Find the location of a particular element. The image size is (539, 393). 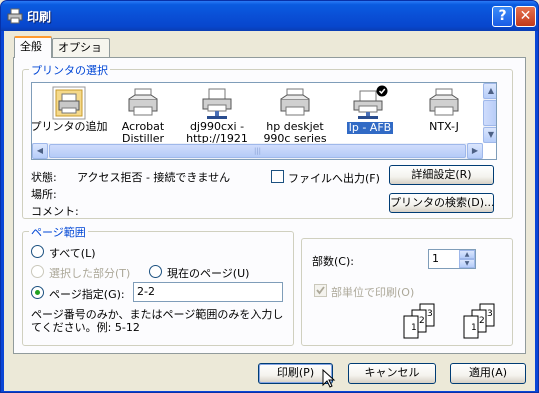

print-to-file-label: ファイルへ出力(F) is located at coordinates (334, 178).